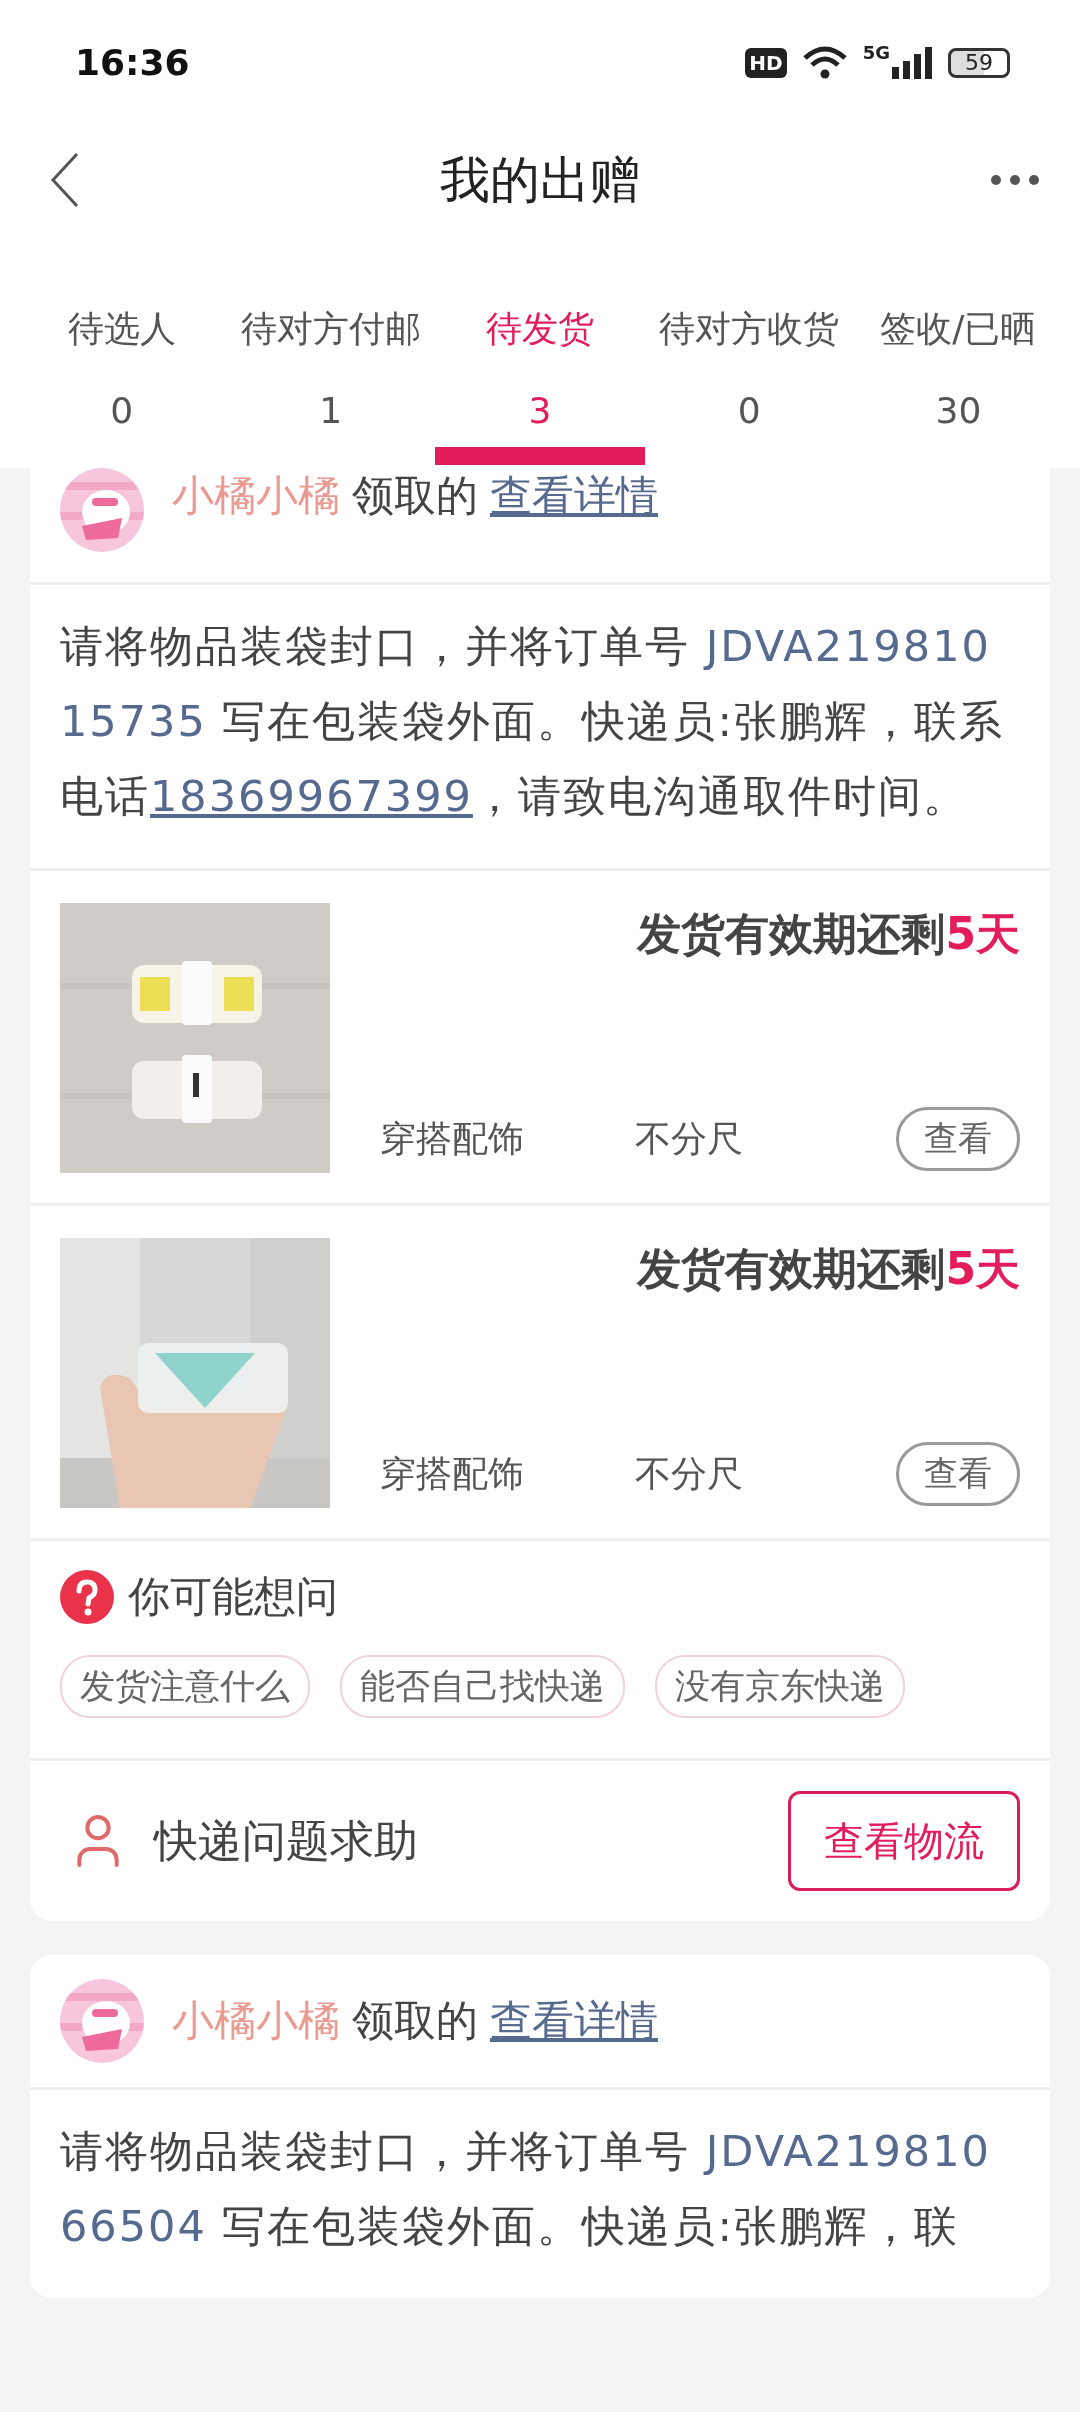 The image size is (1080, 2412). I want to click on faq-title: 你可能想问, so click(233, 1597).